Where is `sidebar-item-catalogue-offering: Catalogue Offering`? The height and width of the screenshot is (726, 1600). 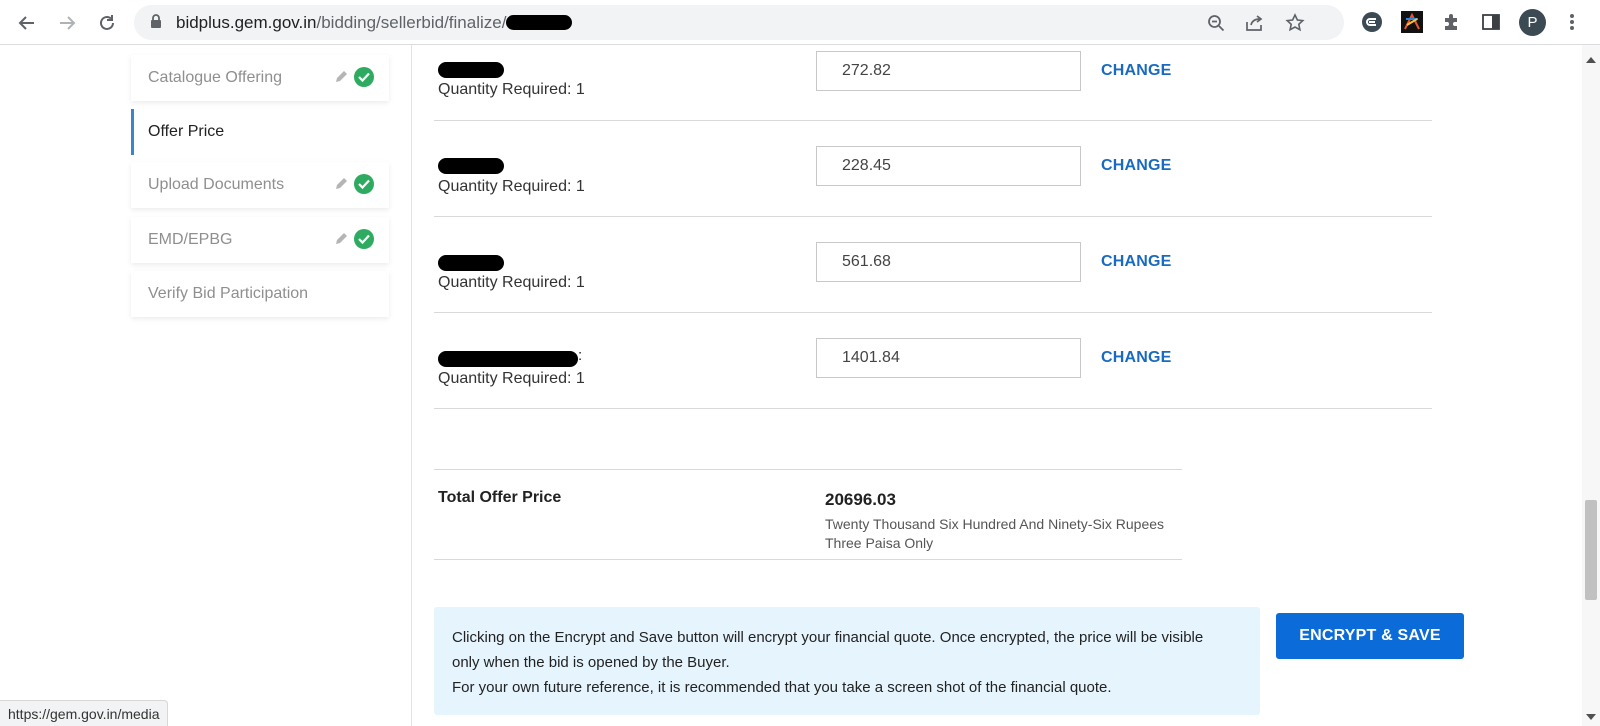
sidebar-item-catalogue-offering: Catalogue Offering is located at coordinates (260, 78).